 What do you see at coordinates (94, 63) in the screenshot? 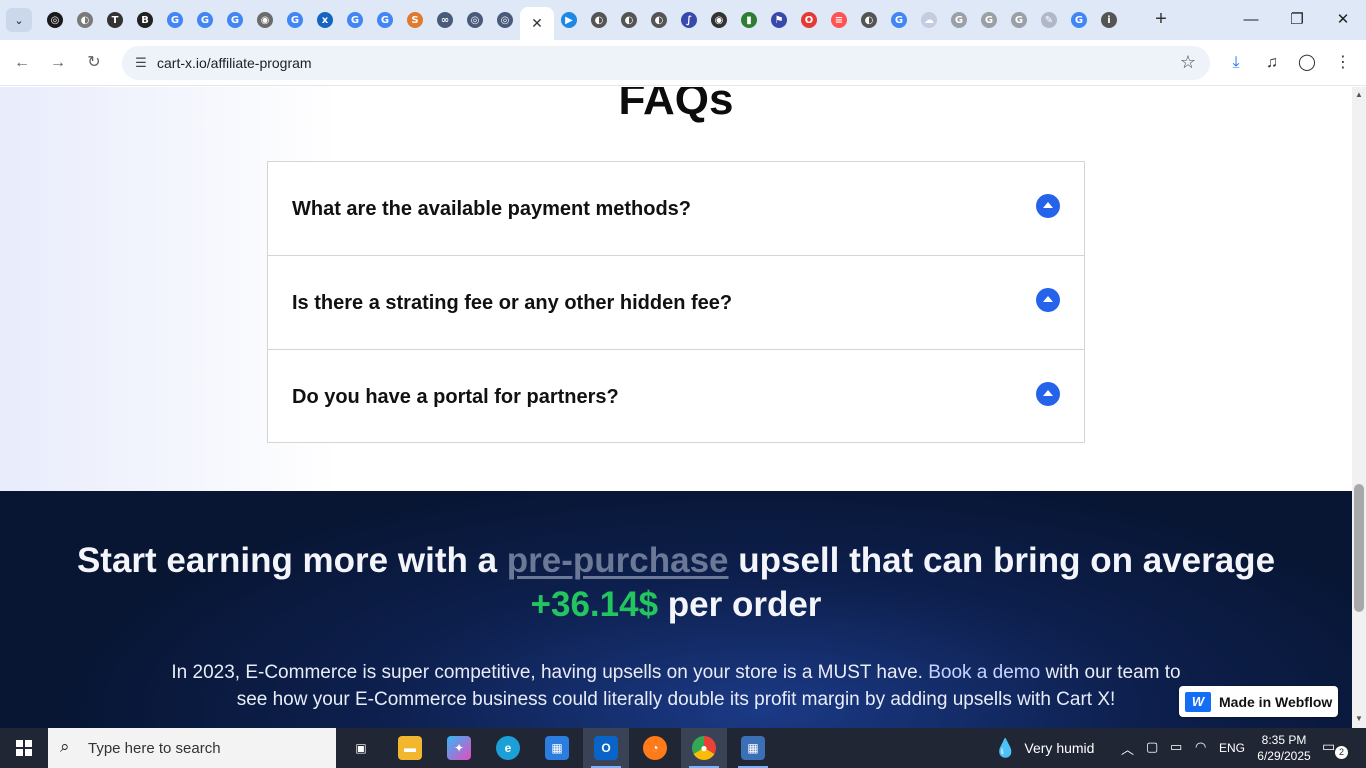
I see `reload-button: ↻` at bounding box center [94, 63].